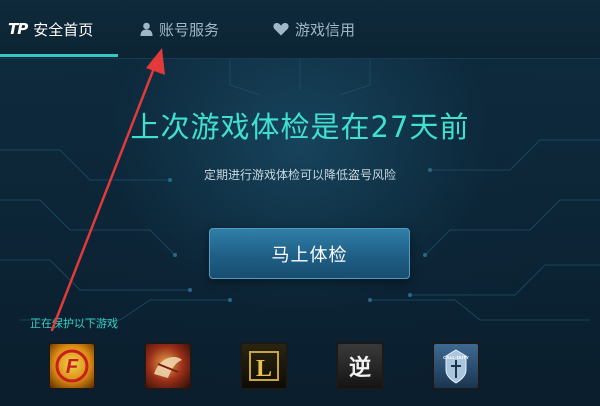  I want to click on ni-logo: 逆, so click(360, 366).